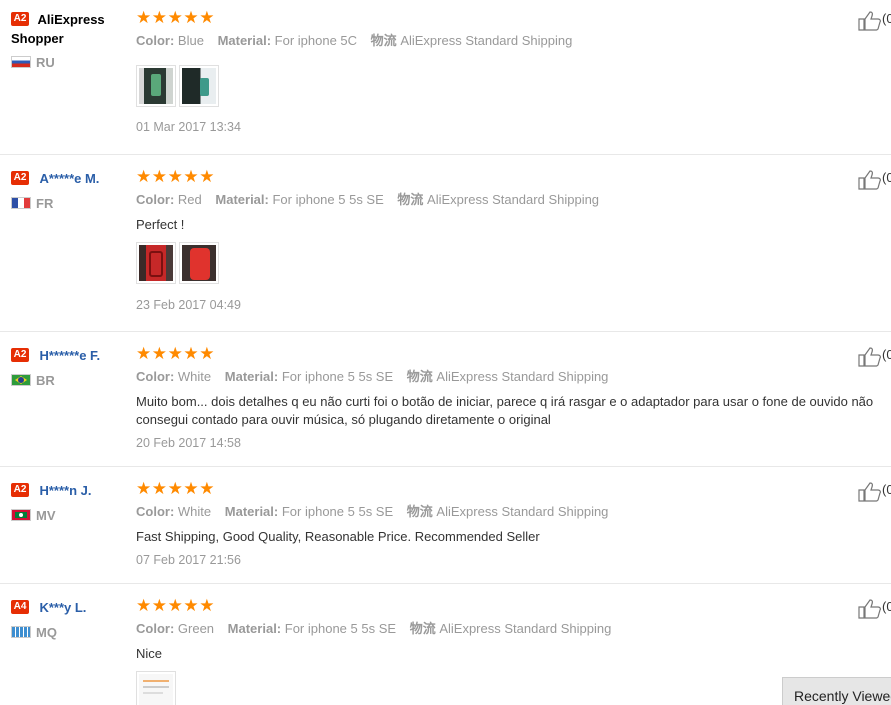 Image resolution: width=891 pixels, height=705 pixels. What do you see at coordinates (21, 380) in the screenshot?
I see `brazil-flag-icon` at bounding box center [21, 380].